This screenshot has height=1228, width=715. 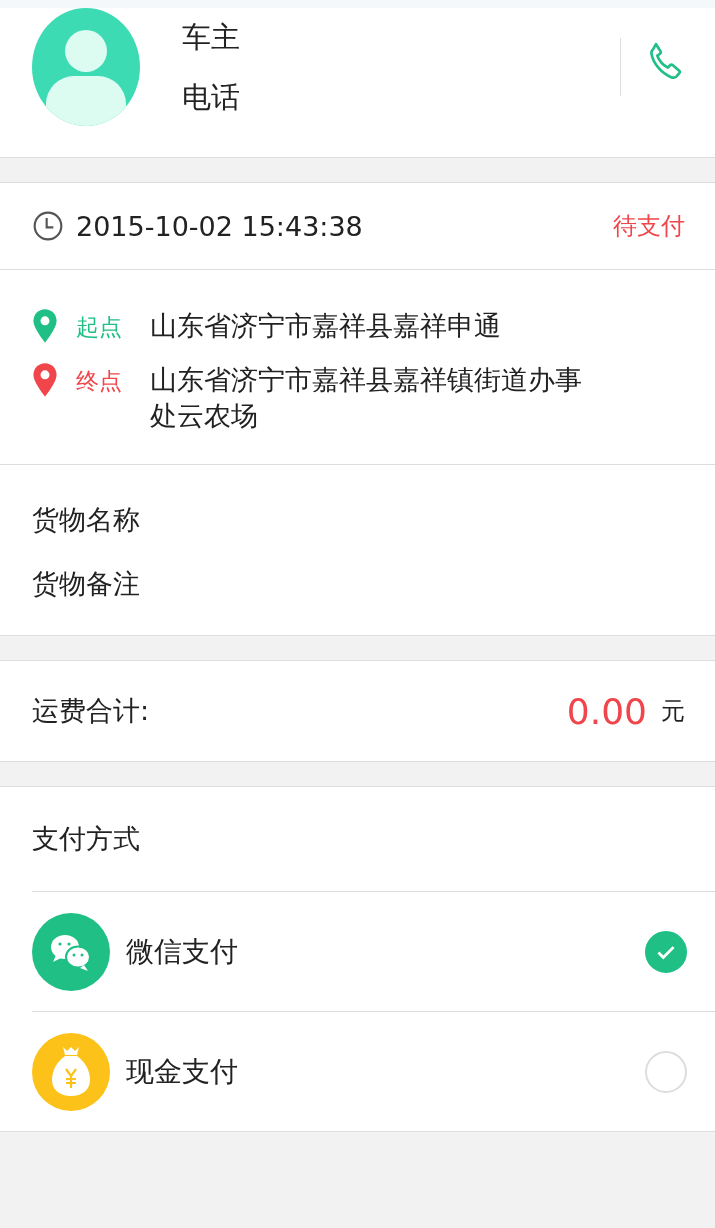 I want to click on fee-label: 运费合计:, so click(x=91, y=711).